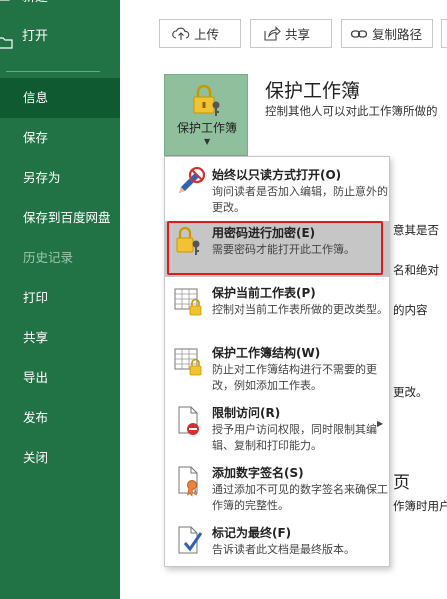  What do you see at coordinates (36, 97) in the screenshot?
I see `sidebar-item-label: 信息` at bounding box center [36, 97].